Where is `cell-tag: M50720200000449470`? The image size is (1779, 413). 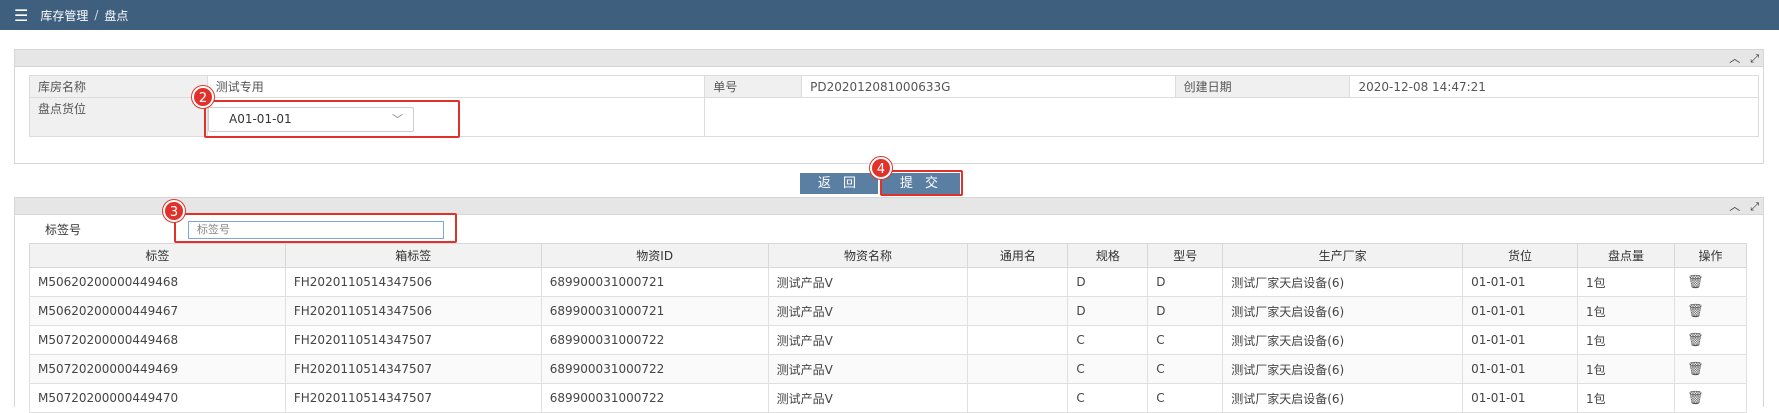
cell-tag: M50720200000449470 is located at coordinates (157, 398).